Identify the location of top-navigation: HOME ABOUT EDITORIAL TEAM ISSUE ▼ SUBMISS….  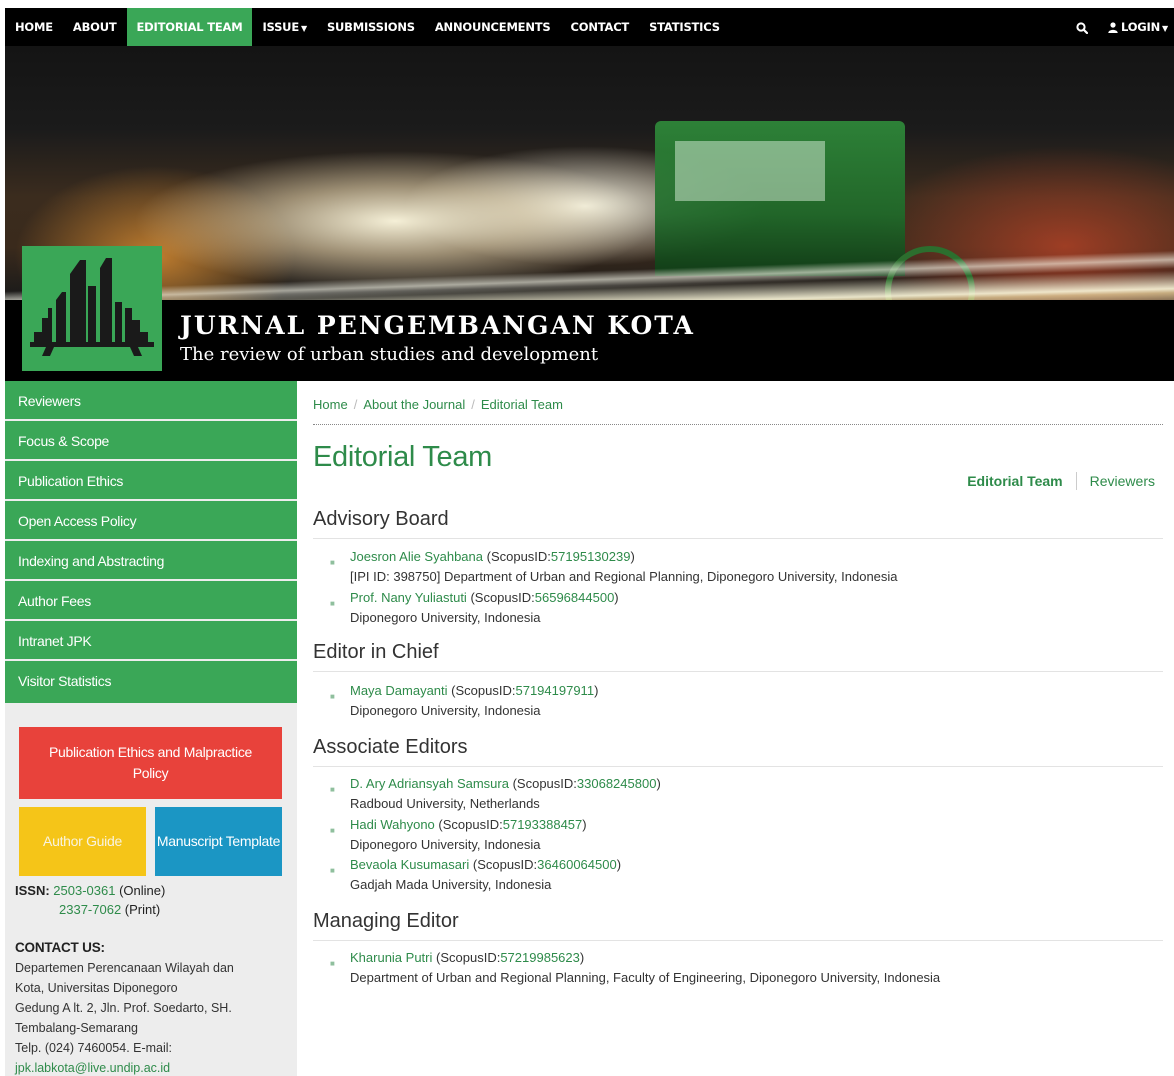
(589, 27).